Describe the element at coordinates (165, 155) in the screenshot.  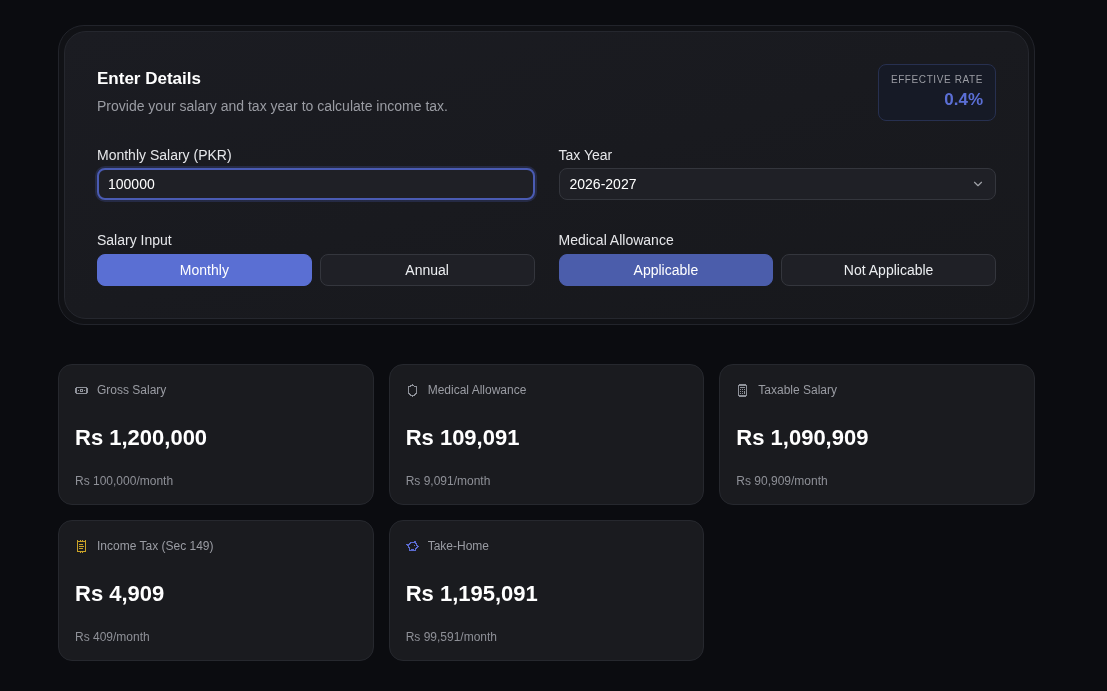
I see `field-label: Monthly Salary (PKR)` at that location.